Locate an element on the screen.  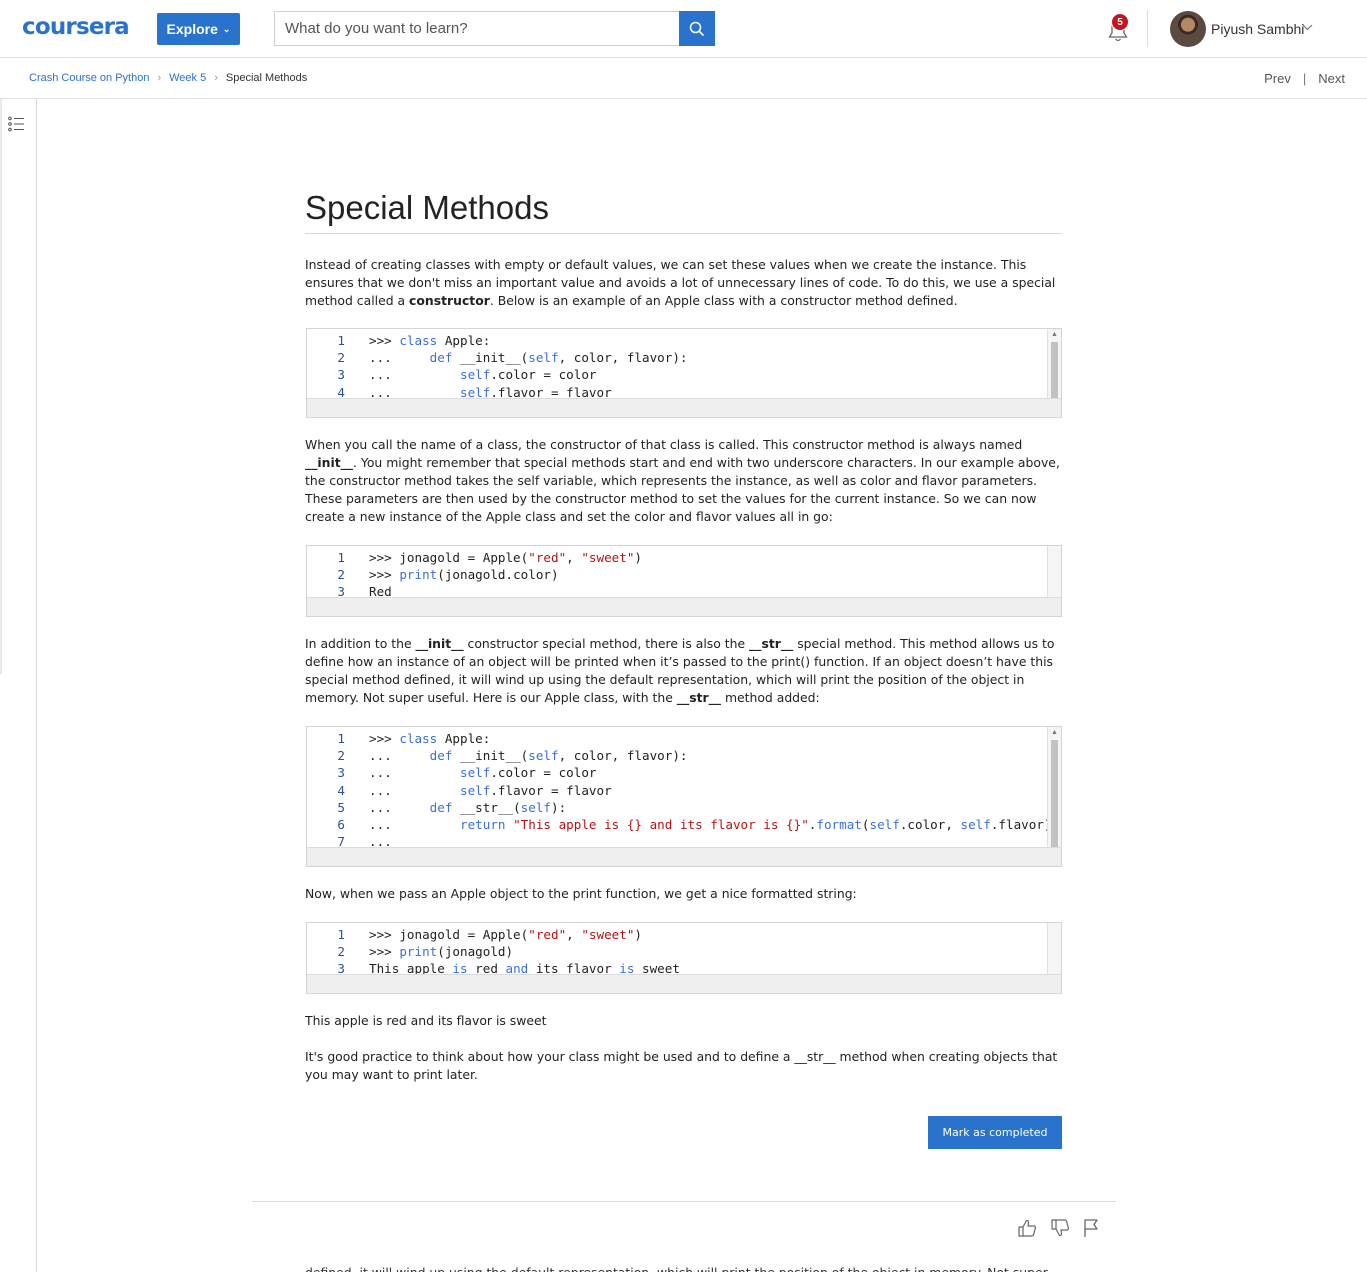
breadcrumb-current: Special Methods is located at coordinates (266, 78).